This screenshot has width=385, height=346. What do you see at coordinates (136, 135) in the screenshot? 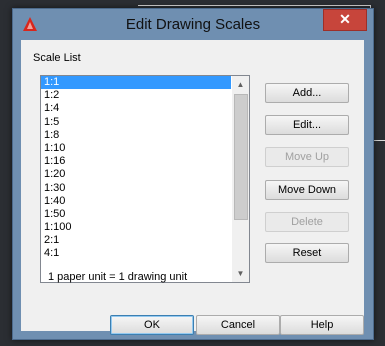
I see `scale-list-item: 1:8` at bounding box center [136, 135].